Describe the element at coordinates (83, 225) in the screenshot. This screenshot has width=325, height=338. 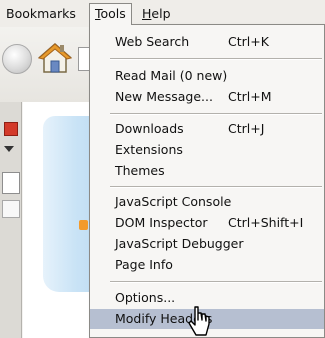
I see `page-graphic-dot` at that location.